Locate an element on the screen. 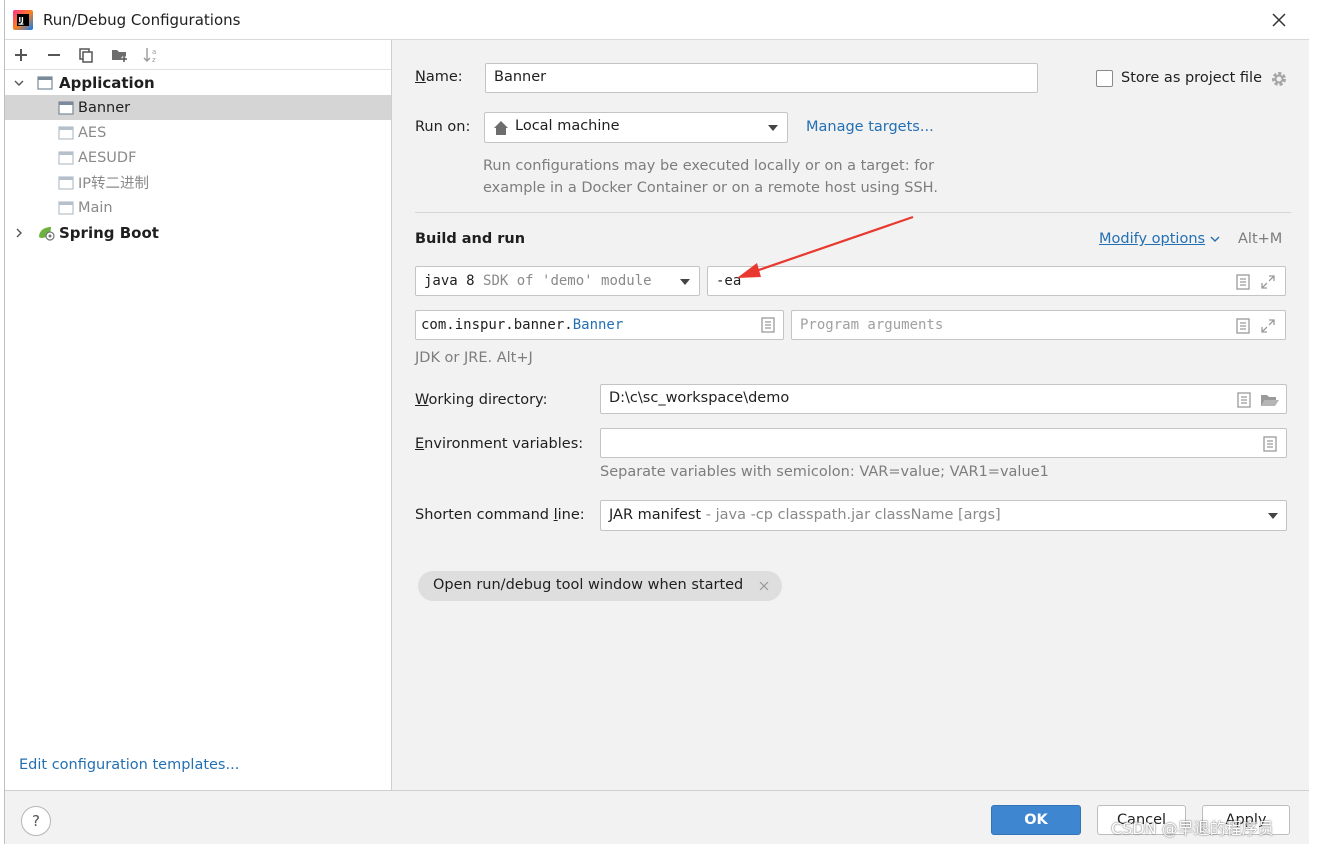 The width and height of the screenshot is (1317, 844). name-field-value: Banner is located at coordinates (520, 77).